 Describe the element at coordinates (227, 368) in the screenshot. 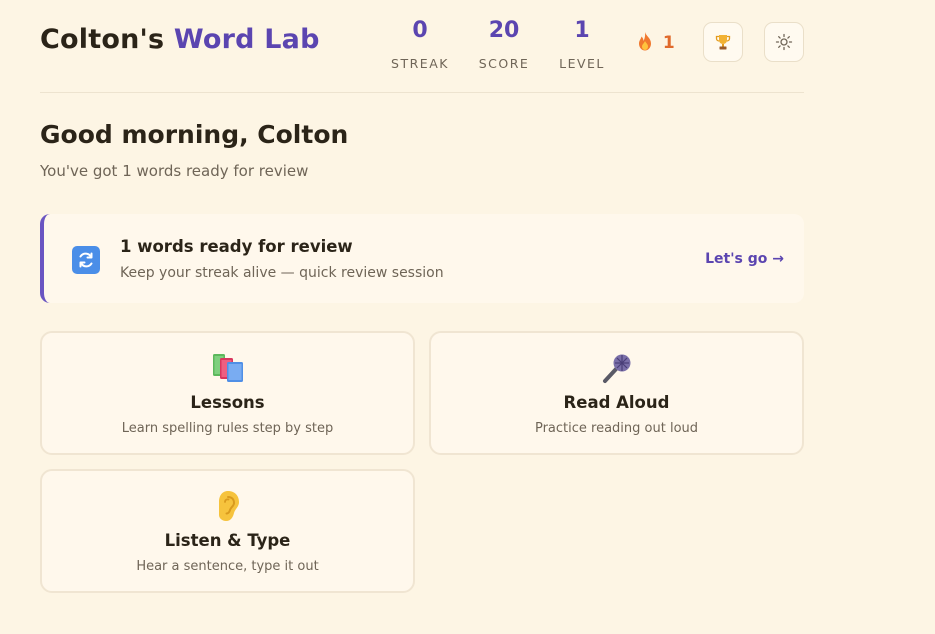

I see `books-icon` at that location.